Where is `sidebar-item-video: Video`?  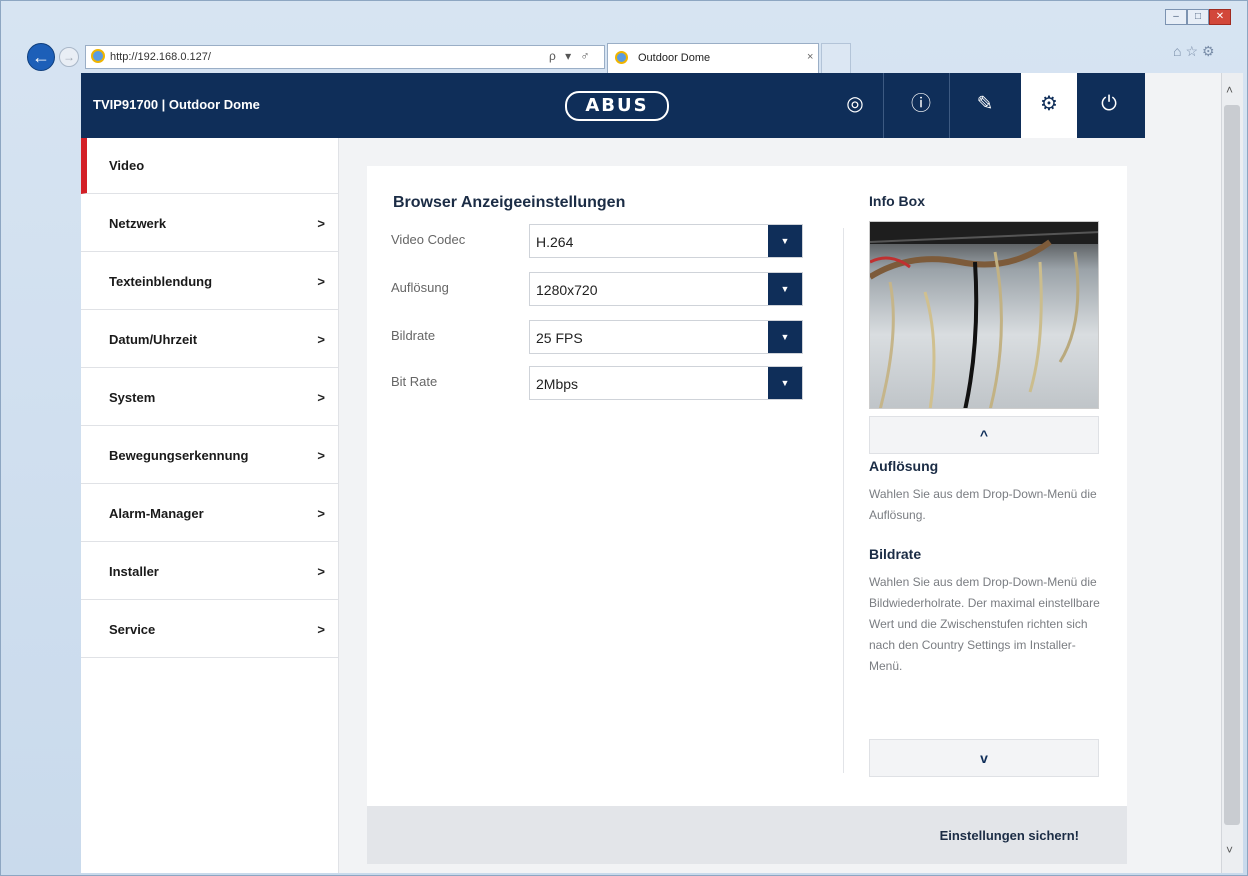
sidebar-item-video: Video is located at coordinates (210, 166).